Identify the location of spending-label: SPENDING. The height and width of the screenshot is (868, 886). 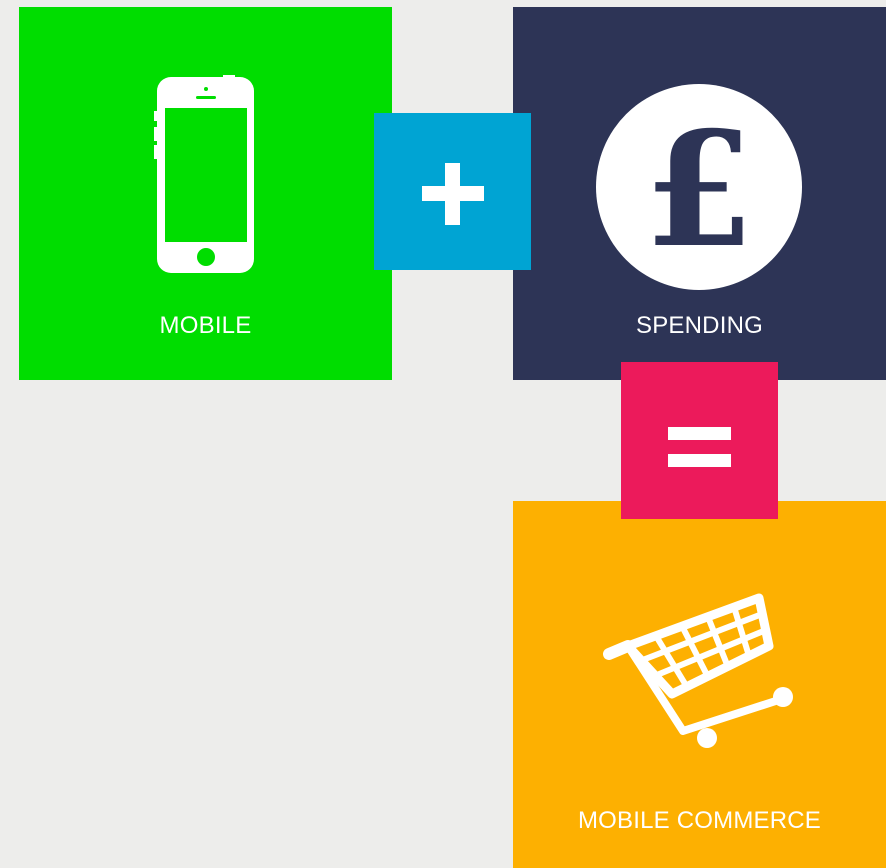
(699, 325).